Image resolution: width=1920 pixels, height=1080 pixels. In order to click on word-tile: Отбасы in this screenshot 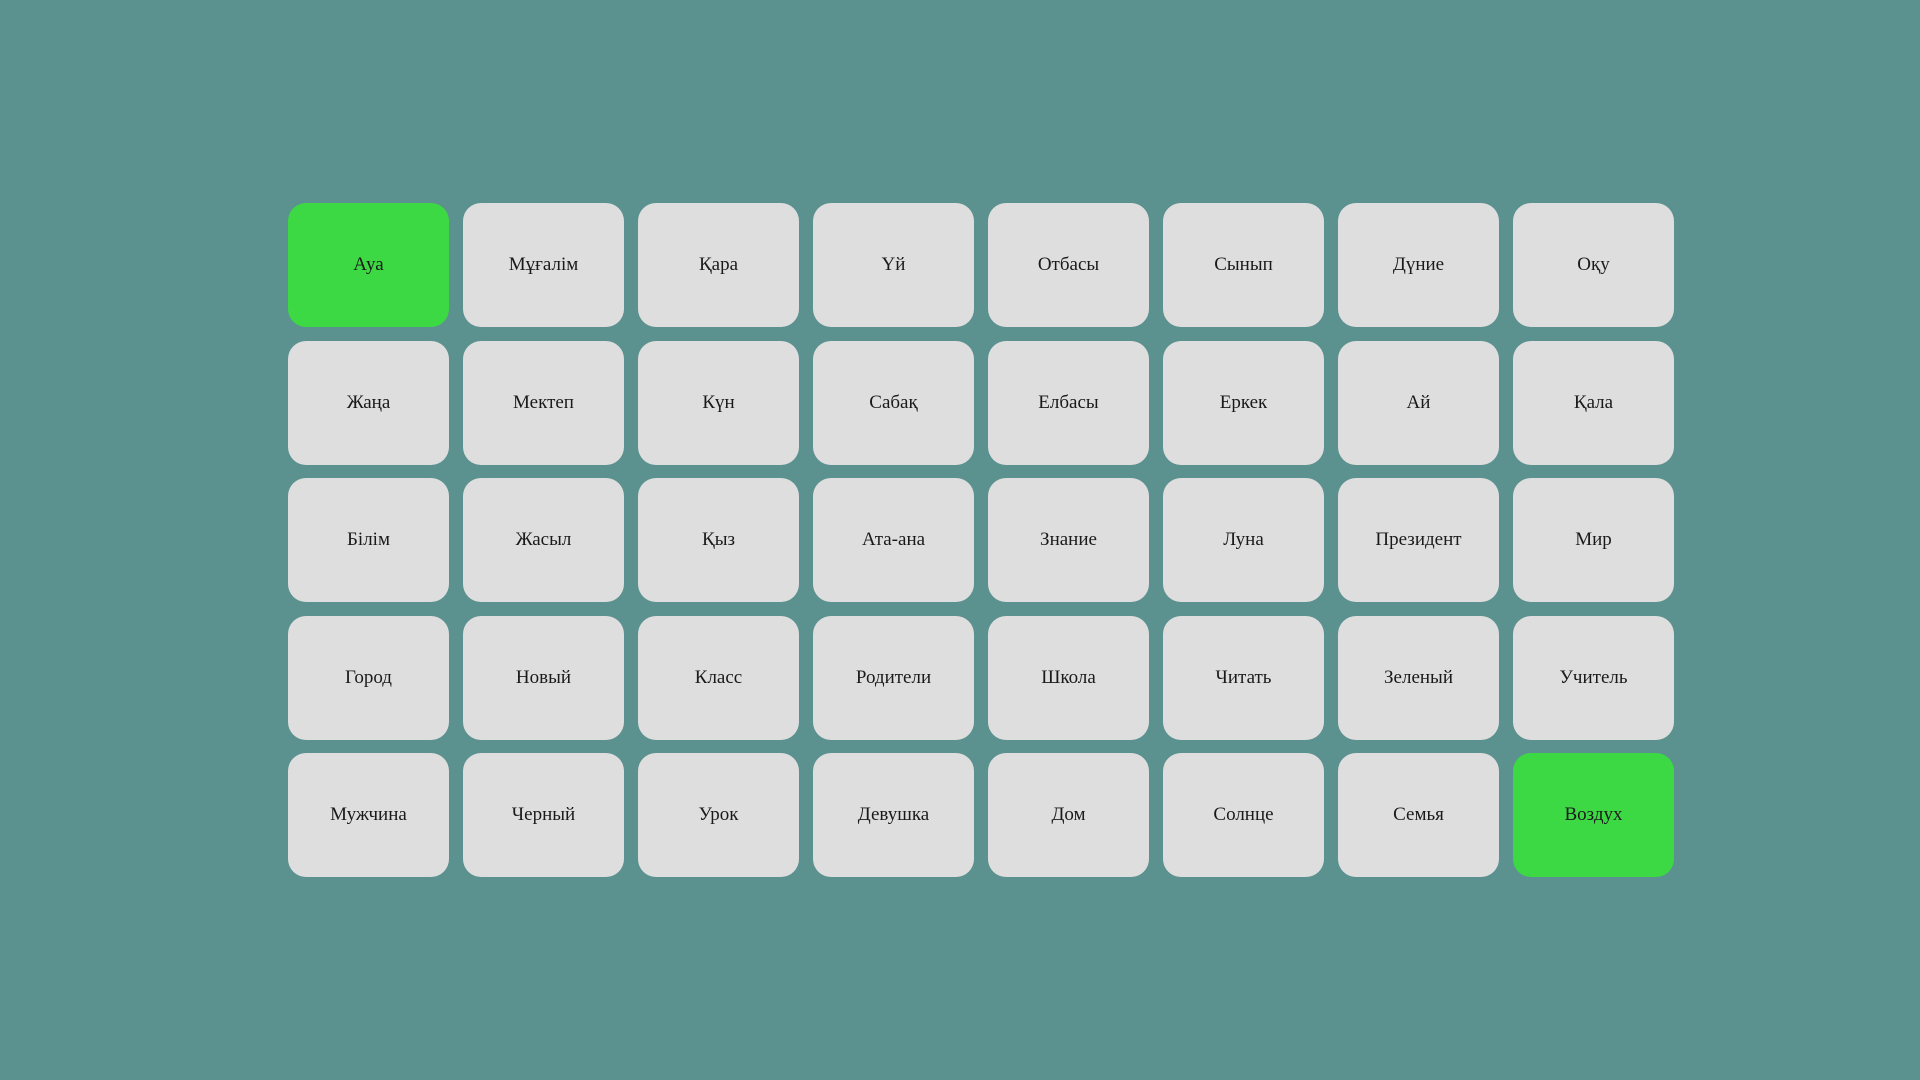, I will do `click(1068, 265)`.